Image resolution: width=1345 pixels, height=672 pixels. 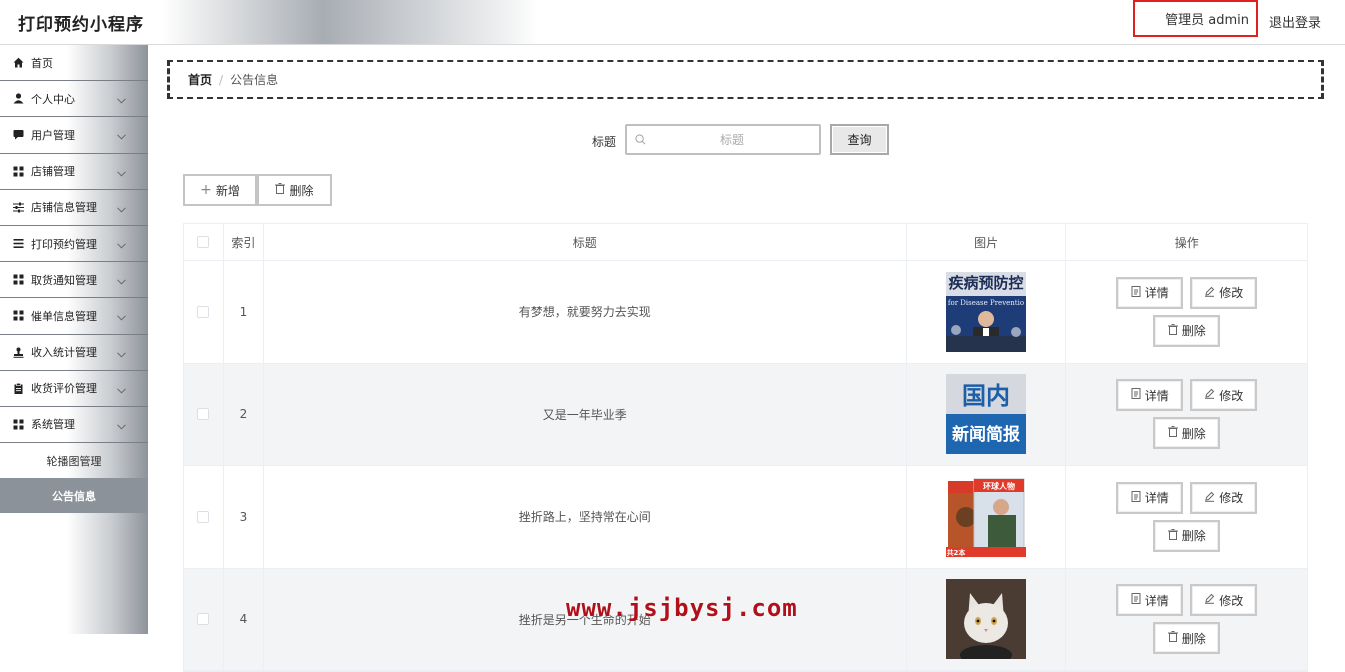 I want to click on row-index: 3, so click(x=244, y=517).